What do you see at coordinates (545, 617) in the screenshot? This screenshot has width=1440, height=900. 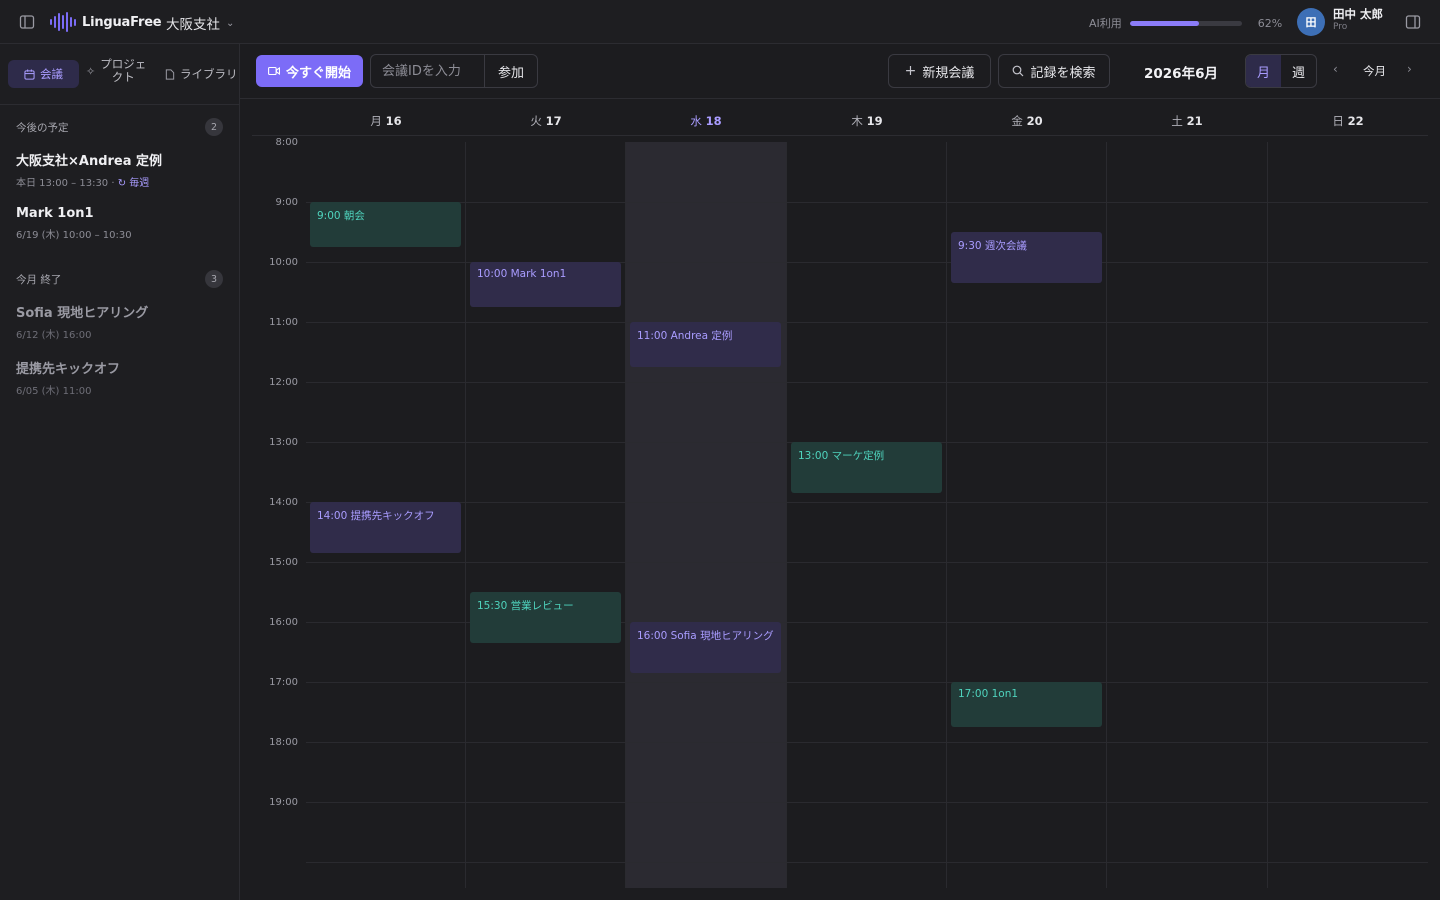 I see `calendar-event: 15:30 営業レビュー` at bounding box center [545, 617].